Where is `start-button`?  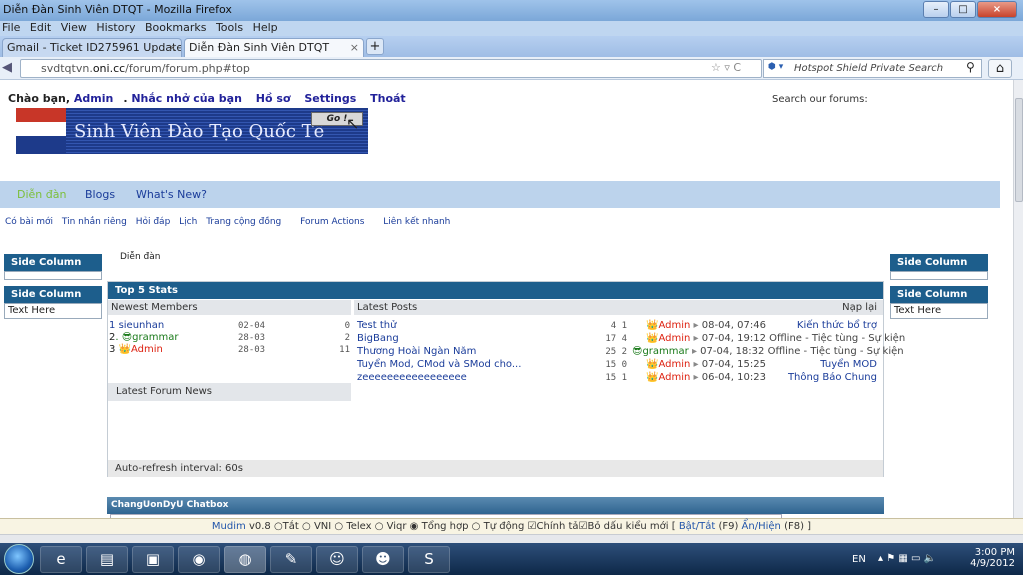
start-button is located at coordinates (19, 559).